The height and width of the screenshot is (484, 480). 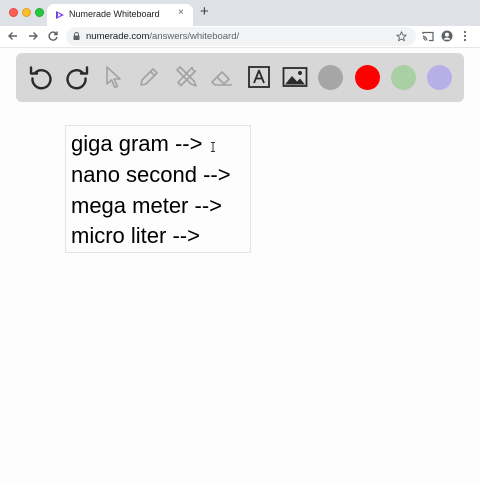 I want to click on text-tool-button, so click(x=259, y=77).